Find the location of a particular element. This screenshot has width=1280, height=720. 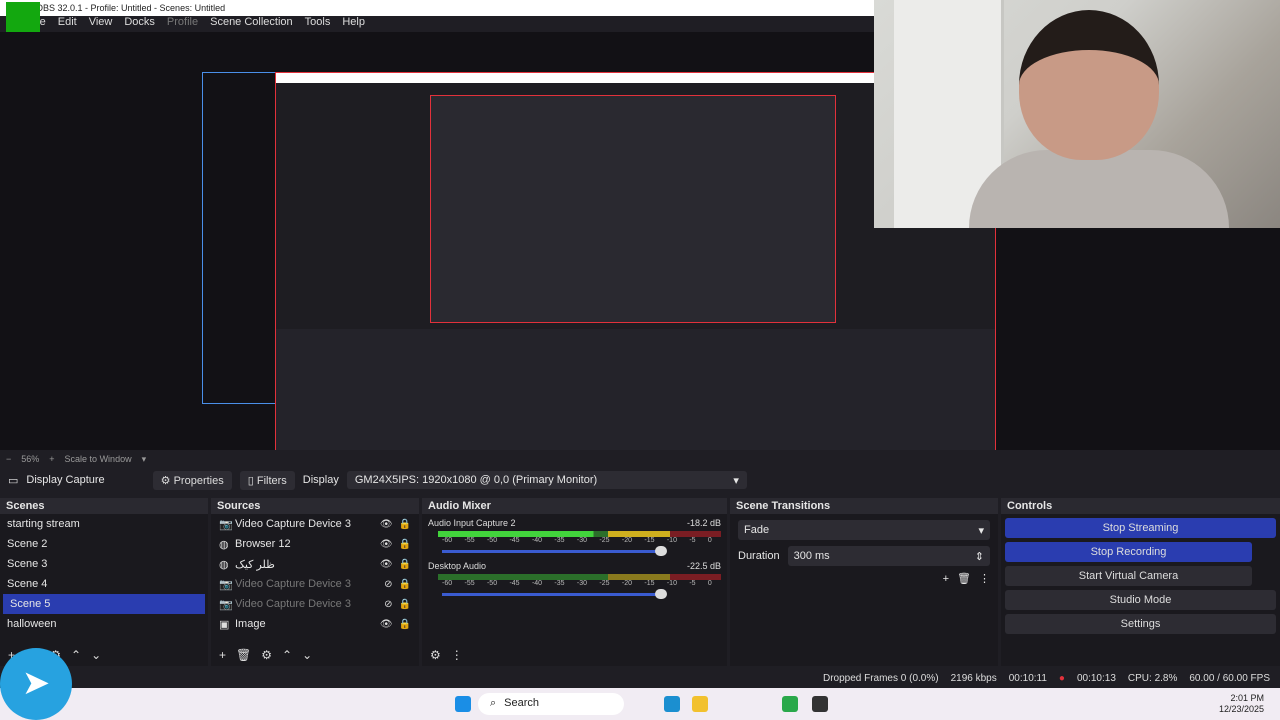

scene-item: Scene 5 is located at coordinates (104, 604).